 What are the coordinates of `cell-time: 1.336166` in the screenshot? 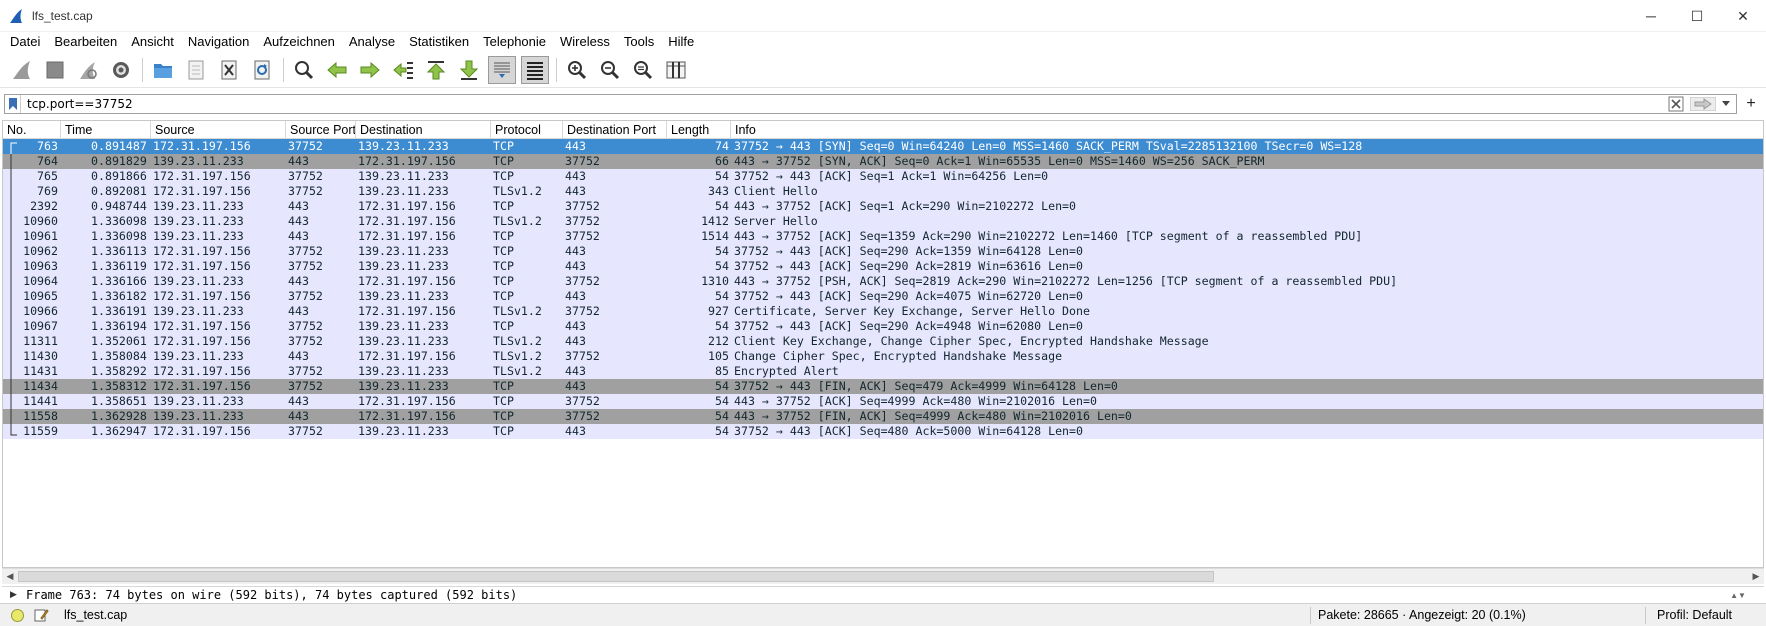 It's located at (119, 281).